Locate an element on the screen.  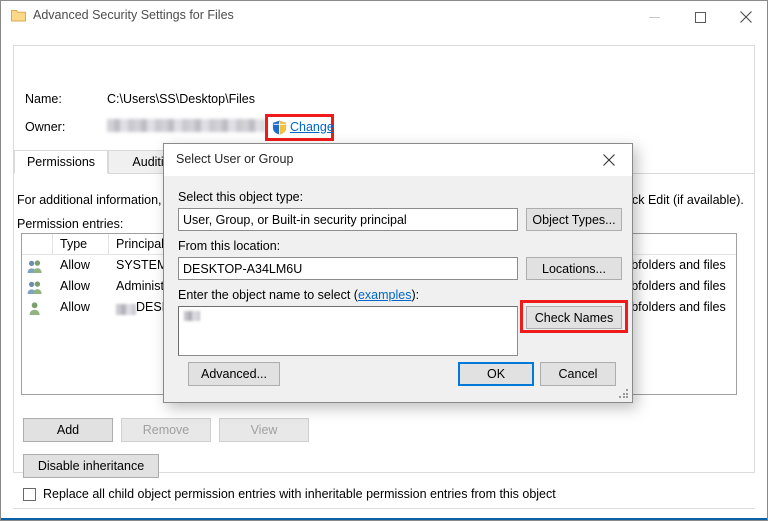
uac-shield-icon is located at coordinates (279, 127).